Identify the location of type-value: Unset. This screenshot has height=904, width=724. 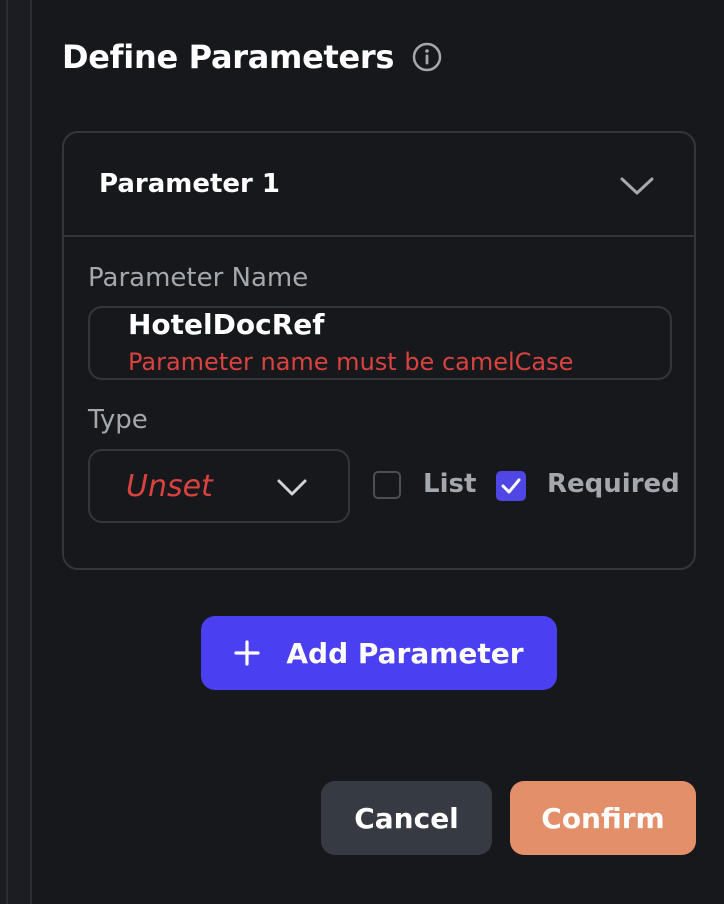
(169, 486).